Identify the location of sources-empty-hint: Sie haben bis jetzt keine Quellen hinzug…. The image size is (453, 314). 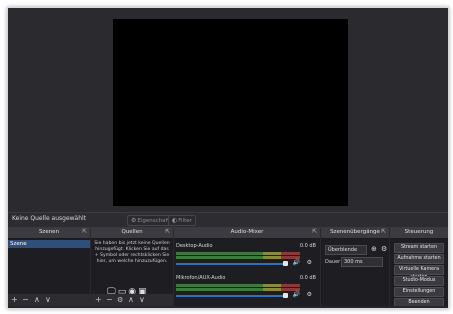
(132, 252).